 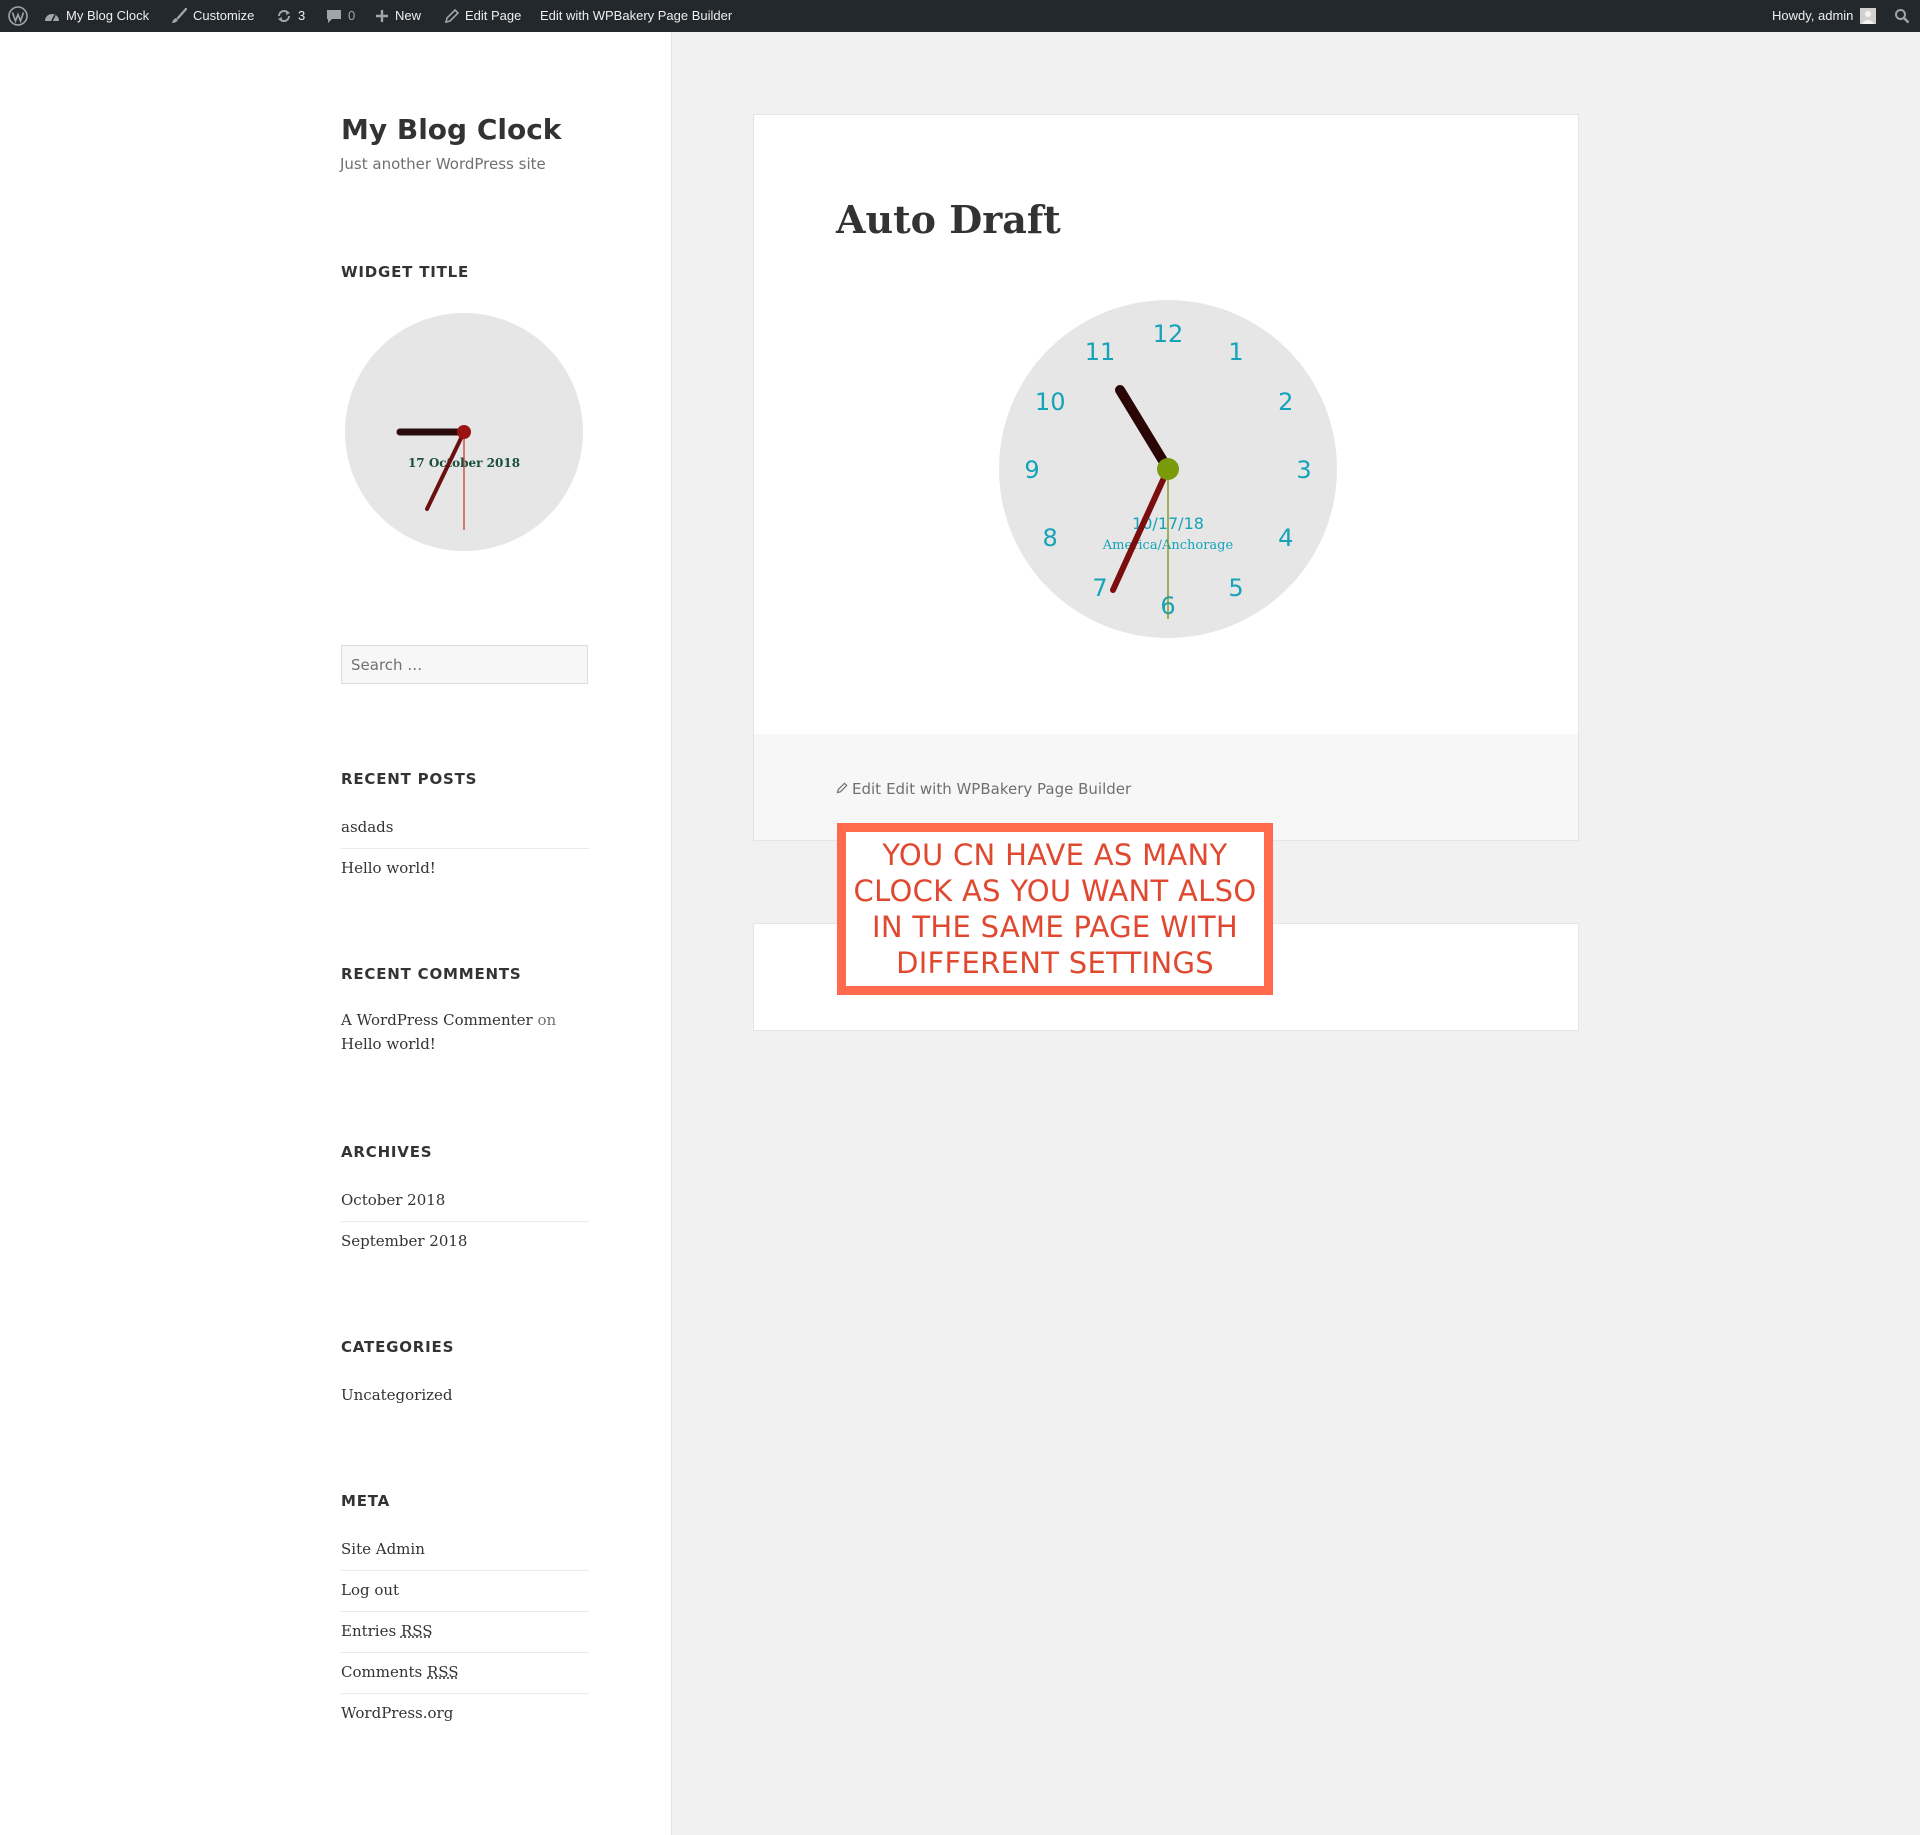 I want to click on list-item: asdads, so click(x=465, y=828).